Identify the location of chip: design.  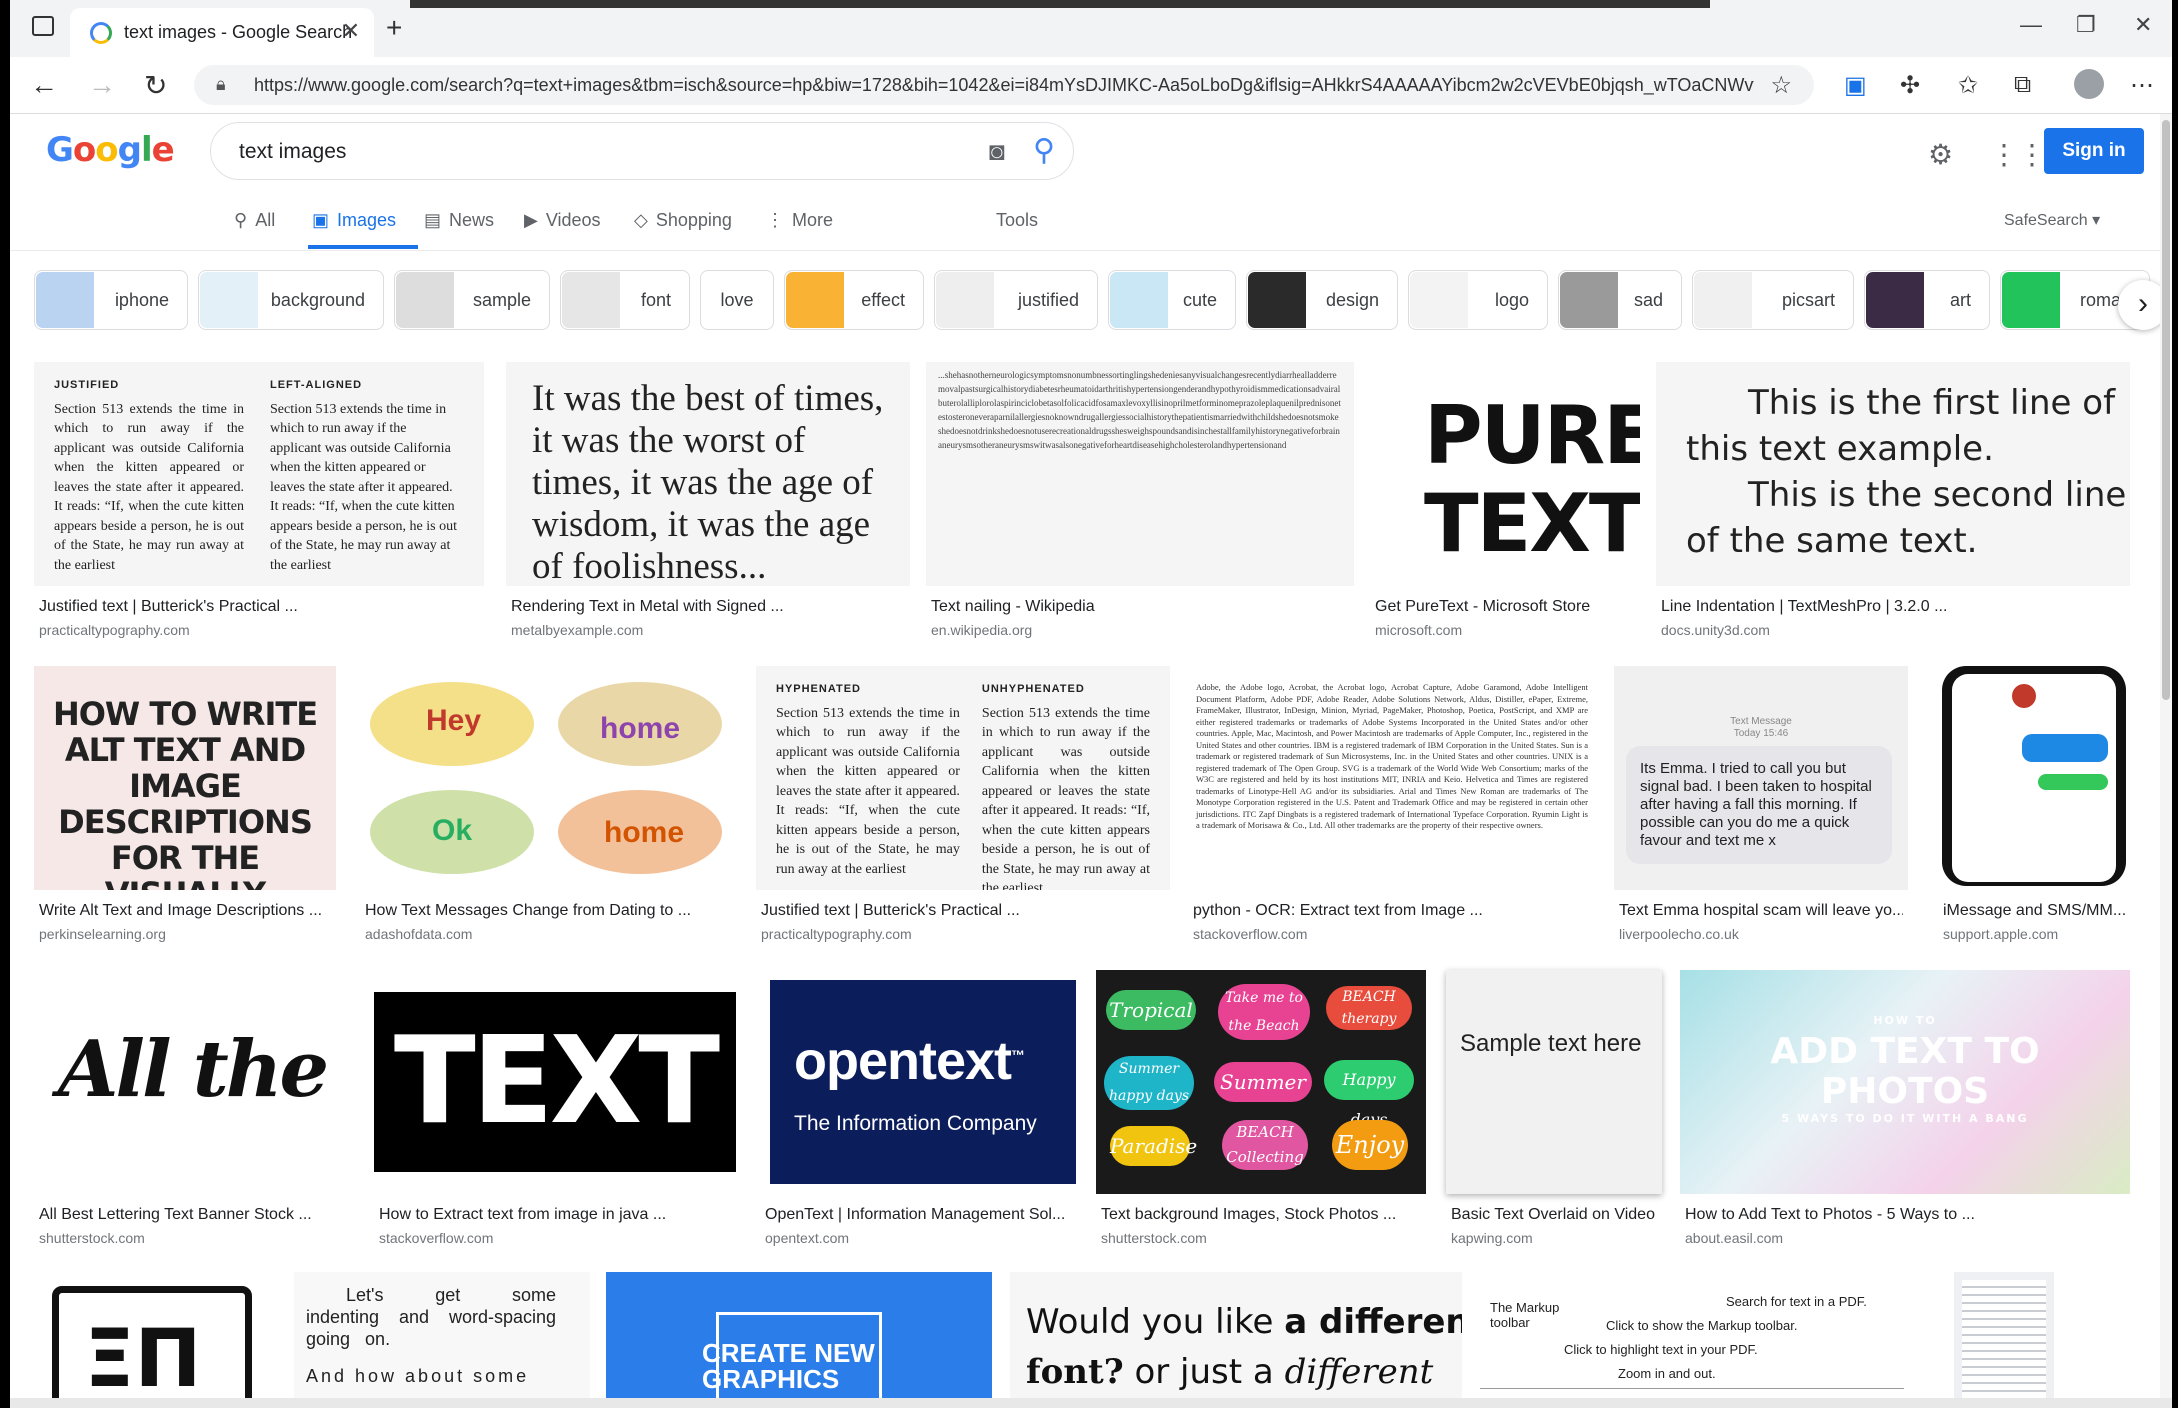
(1322, 300).